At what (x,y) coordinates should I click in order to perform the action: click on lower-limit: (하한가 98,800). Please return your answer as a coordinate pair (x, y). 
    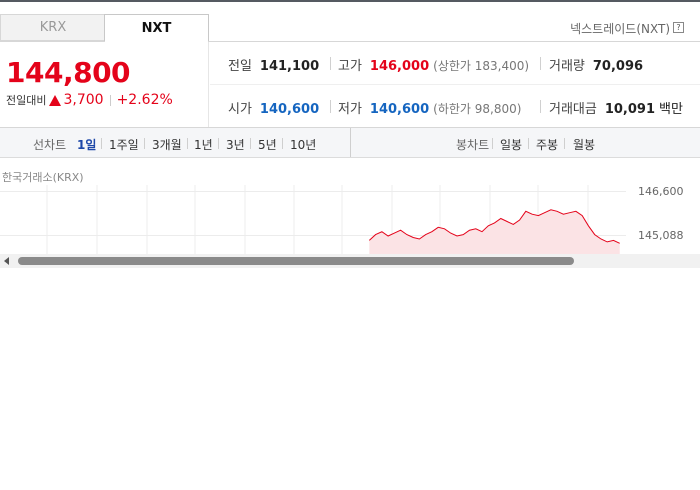
    Looking at the image, I should click on (477, 109).